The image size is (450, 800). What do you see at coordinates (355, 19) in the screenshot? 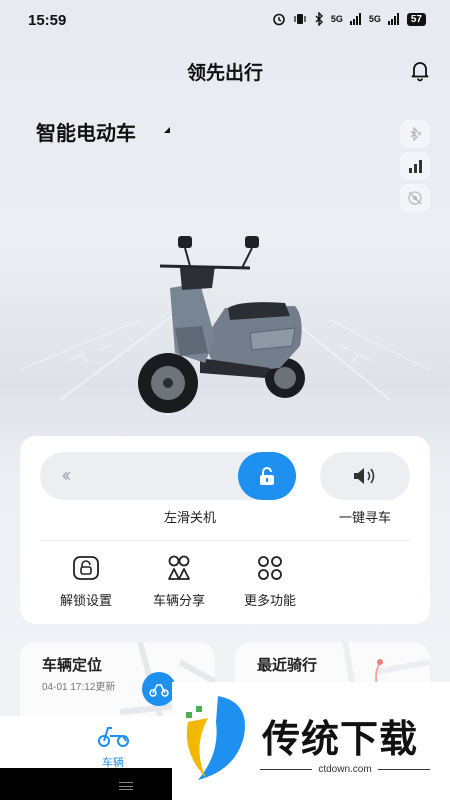
I see `signal-icon` at bounding box center [355, 19].